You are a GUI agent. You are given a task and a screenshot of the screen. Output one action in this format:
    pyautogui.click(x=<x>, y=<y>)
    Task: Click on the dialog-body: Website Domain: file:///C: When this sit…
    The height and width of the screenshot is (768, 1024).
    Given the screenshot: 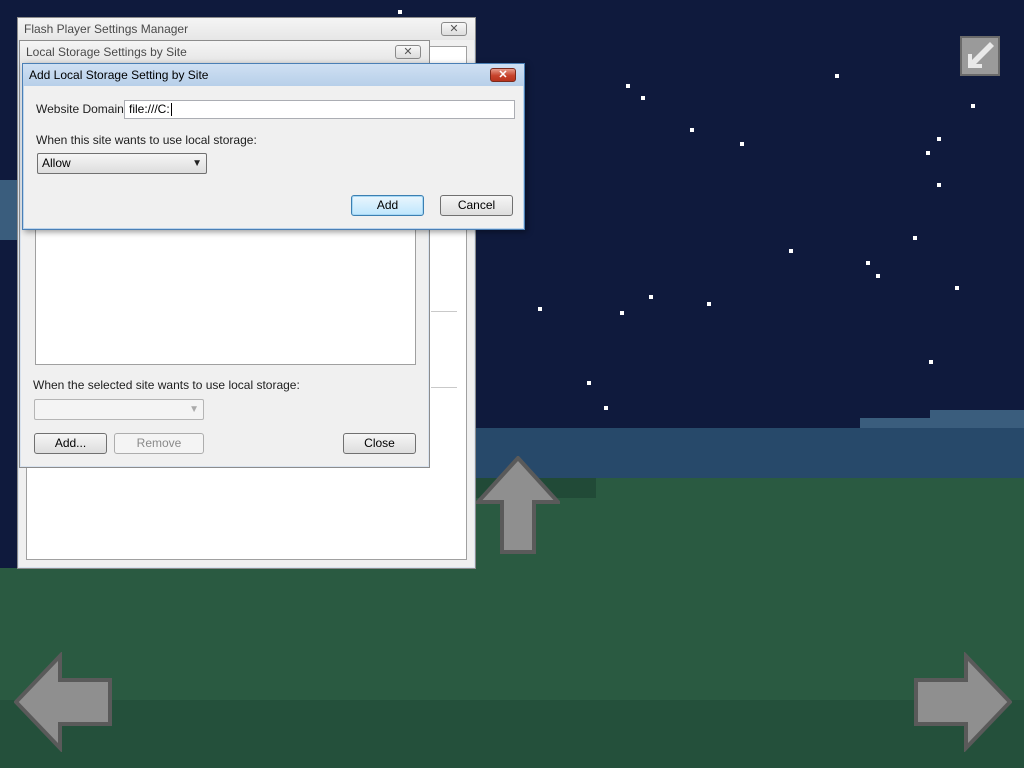 What is the action you would take?
    pyautogui.click(x=273, y=157)
    